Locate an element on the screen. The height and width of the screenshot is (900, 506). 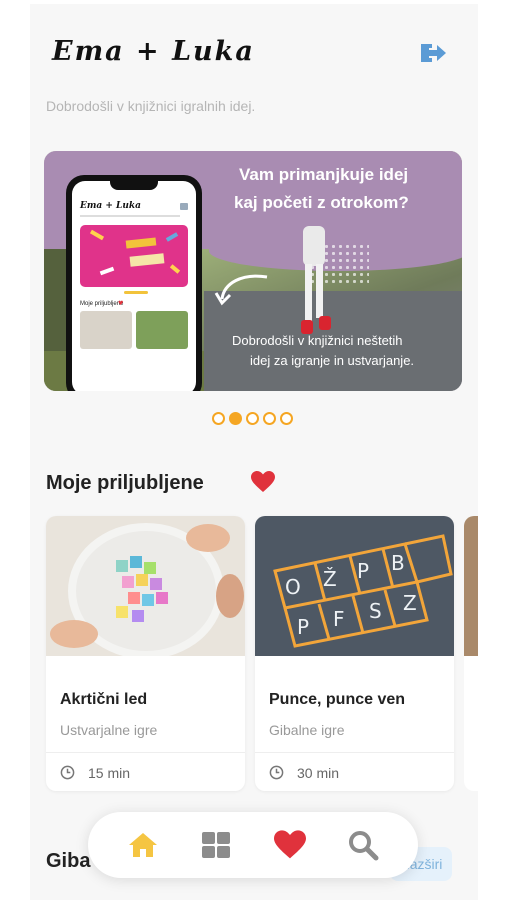
banner-pager is located at coordinates (252, 418).